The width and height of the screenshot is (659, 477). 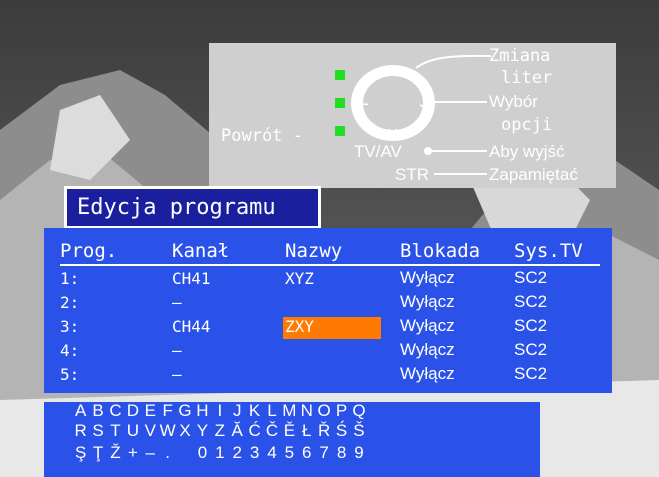 What do you see at coordinates (341, 453) in the screenshot?
I see `charset-char: 8` at bounding box center [341, 453].